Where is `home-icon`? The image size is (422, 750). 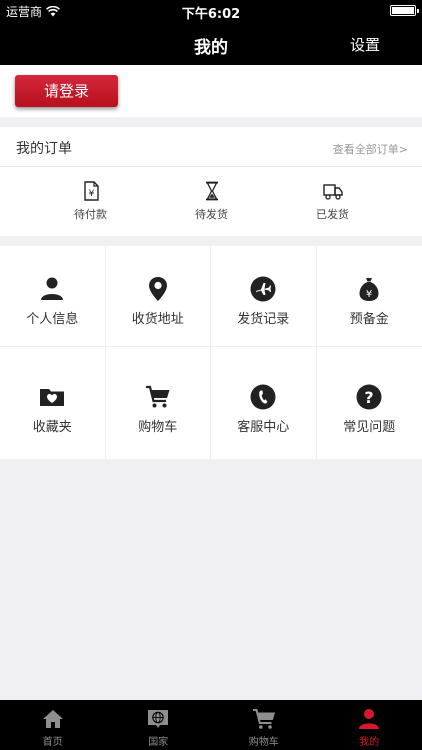
home-icon is located at coordinates (52, 719).